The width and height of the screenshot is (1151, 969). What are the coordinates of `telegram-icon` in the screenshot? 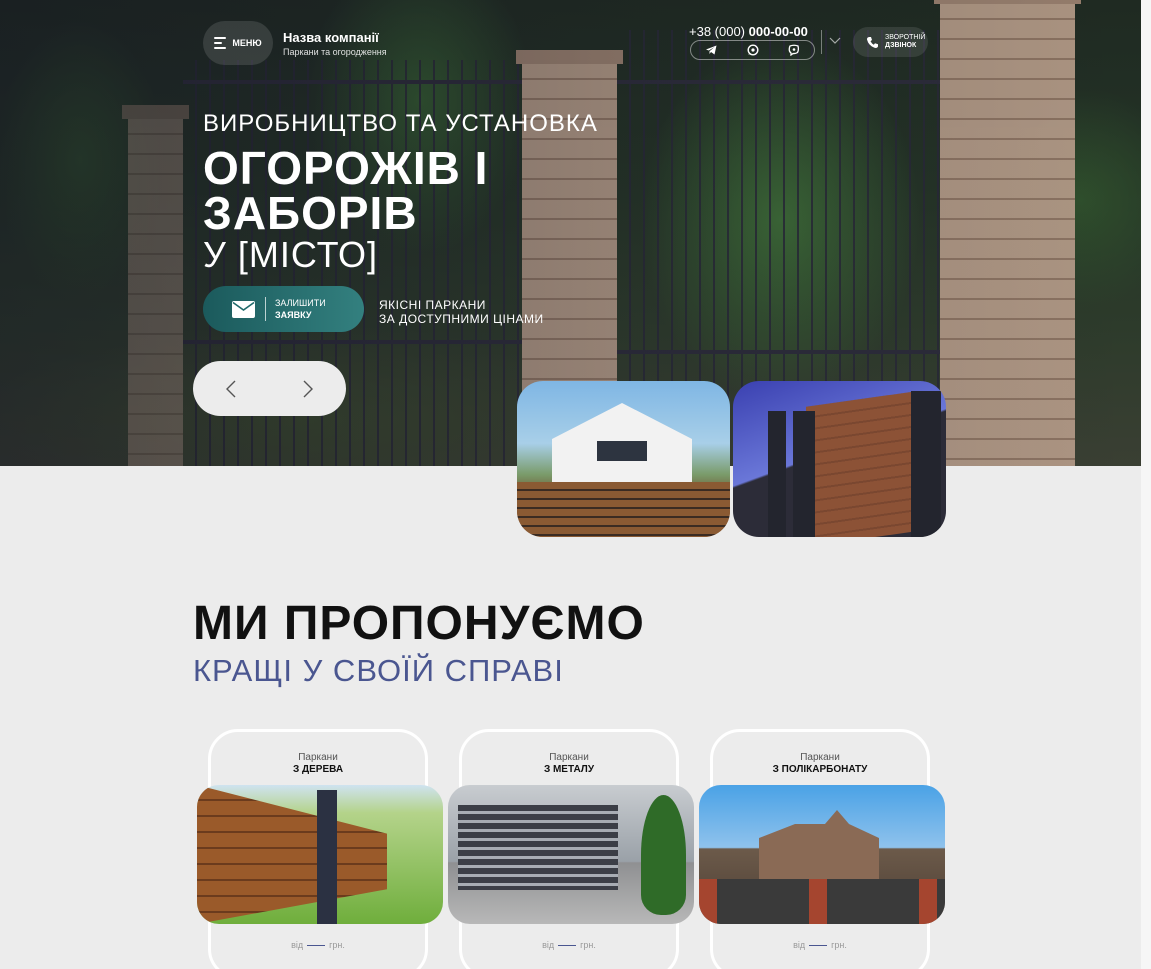 It's located at (712, 50).